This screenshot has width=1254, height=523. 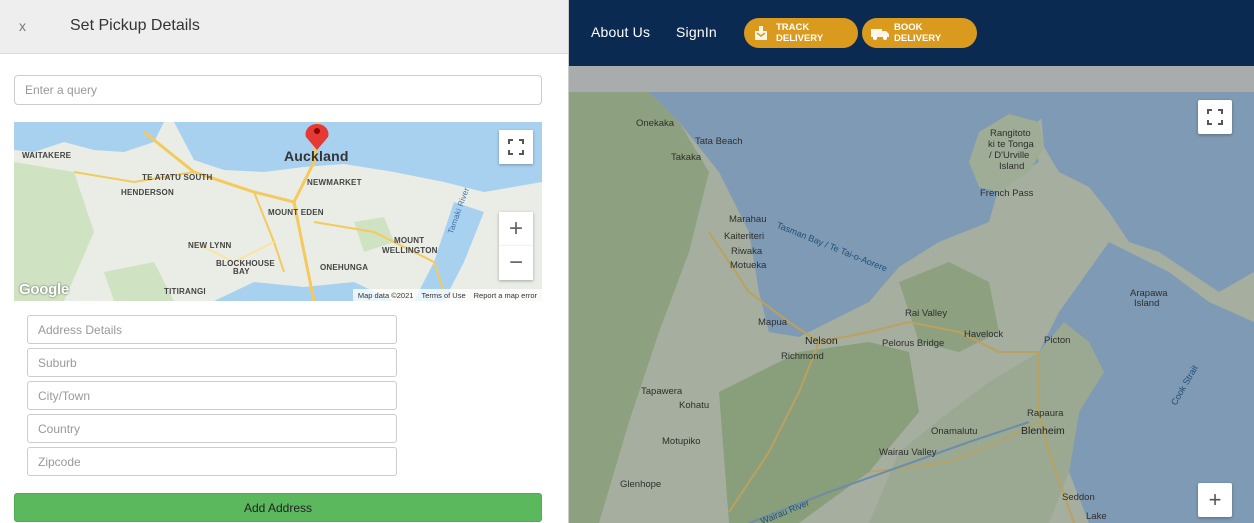 What do you see at coordinates (719, 141) in the screenshot?
I see `map-label: Tata Beach` at bounding box center [719, 141].